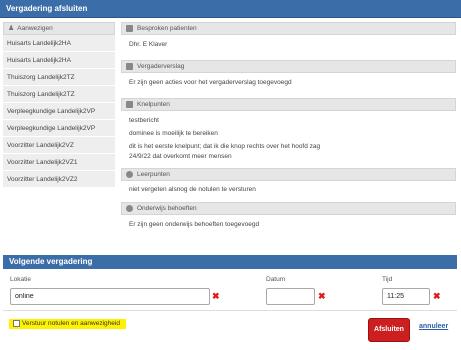 The height and width of the screenshot is (350, 461). Describe the element at coordinates (288, 104) in the screenshot. I see `knelpunten-header: Knelpunten` at that location.